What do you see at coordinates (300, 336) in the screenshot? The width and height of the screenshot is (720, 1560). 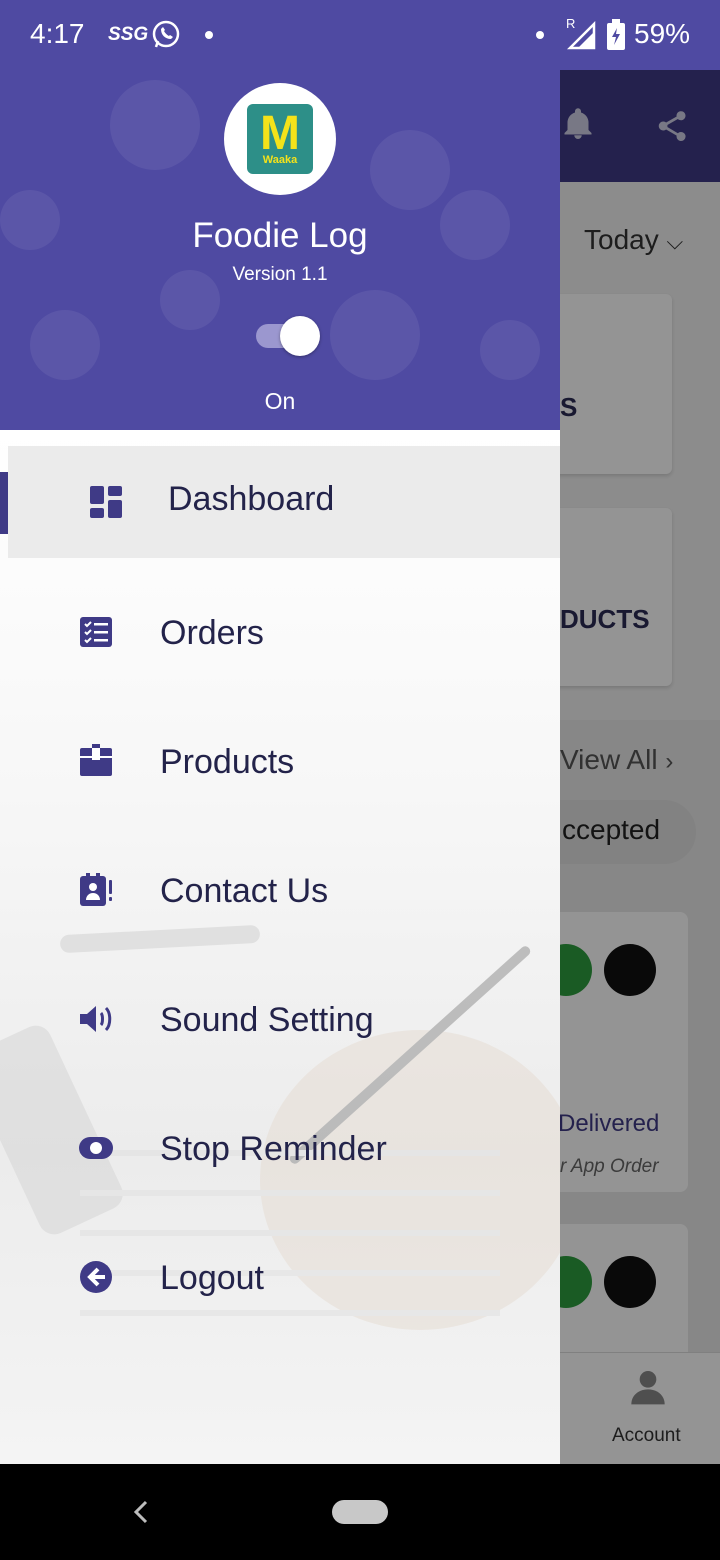 I see `toggle-thumb` at bounding box center [300, 336].